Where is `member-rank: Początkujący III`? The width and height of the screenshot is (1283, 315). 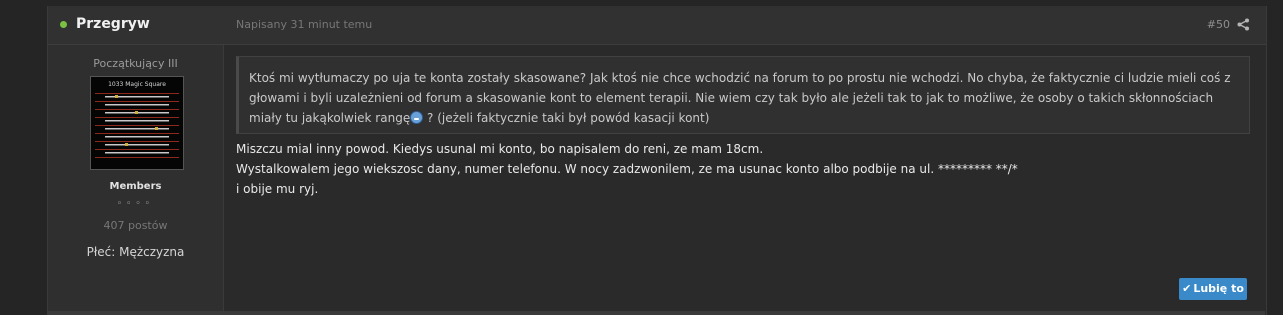
member-rank: Początkujący III is located at coordinates (135, 63).